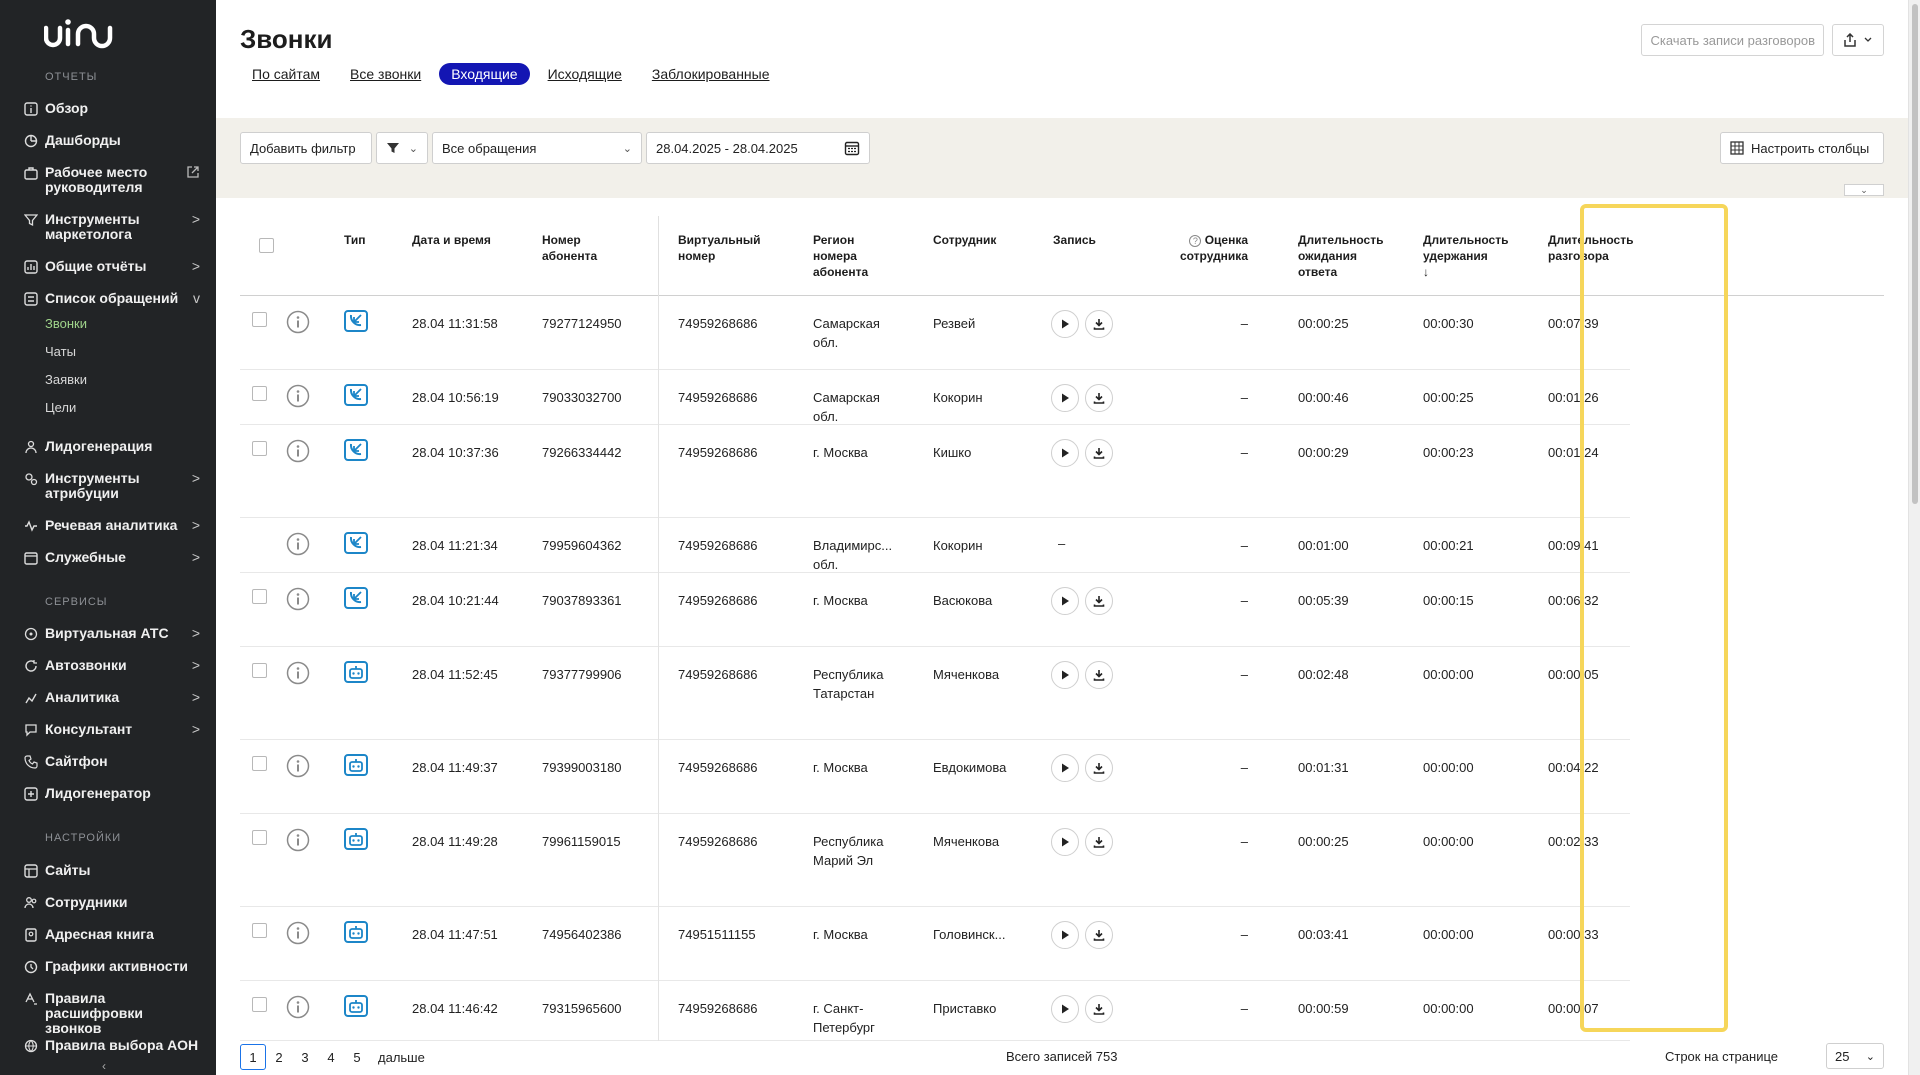  I want to click on page-2-button: 2, so click(279, 1057).